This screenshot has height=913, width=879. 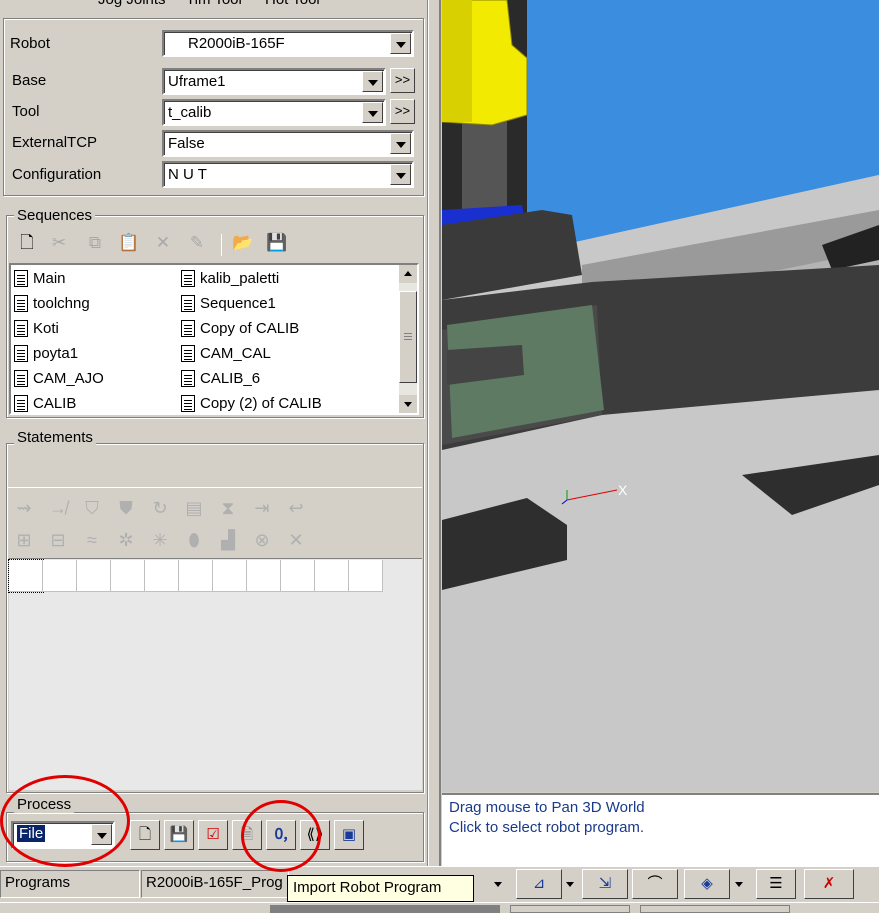 What do you see at coordinates (95, 243) in the screenshot?
I see `copy-icon: ⧉` at bounding box center [95, 243].